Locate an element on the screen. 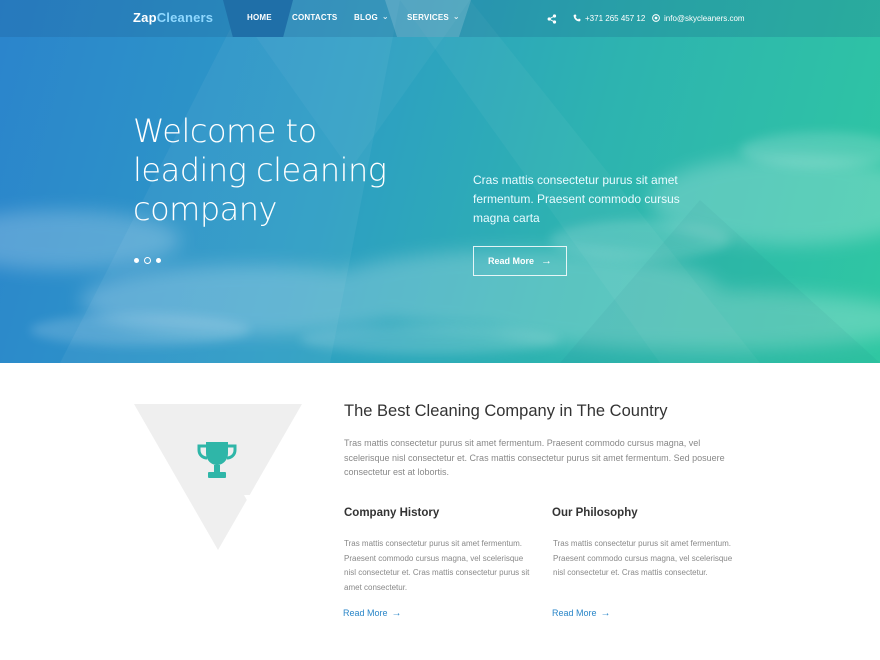 The image size is (880, 660). email-contact: info@skycleaners.com is located at coordinates (698, 18).